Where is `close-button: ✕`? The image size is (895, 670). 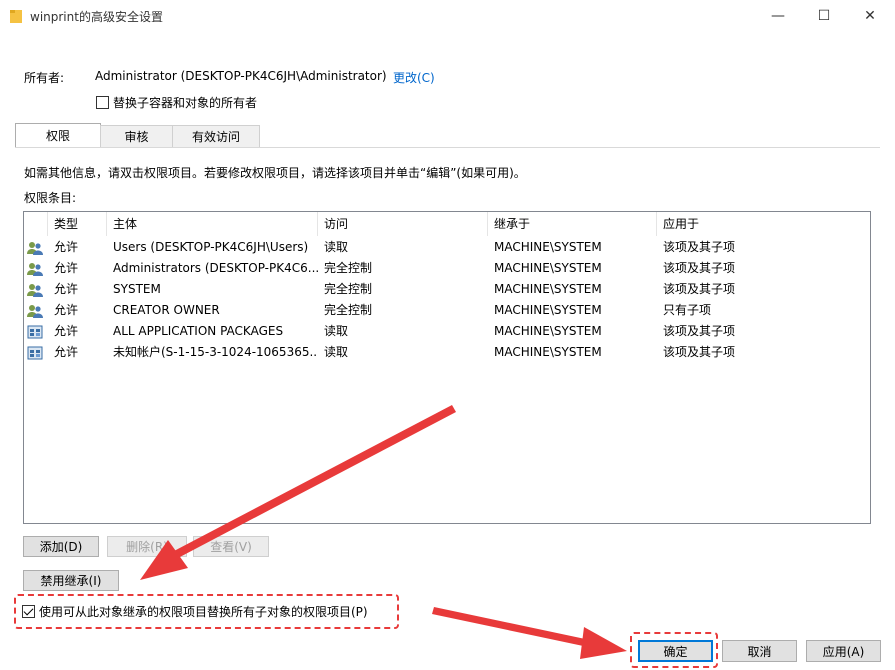 close-button: ✕ is located at coordinates (870, 16).